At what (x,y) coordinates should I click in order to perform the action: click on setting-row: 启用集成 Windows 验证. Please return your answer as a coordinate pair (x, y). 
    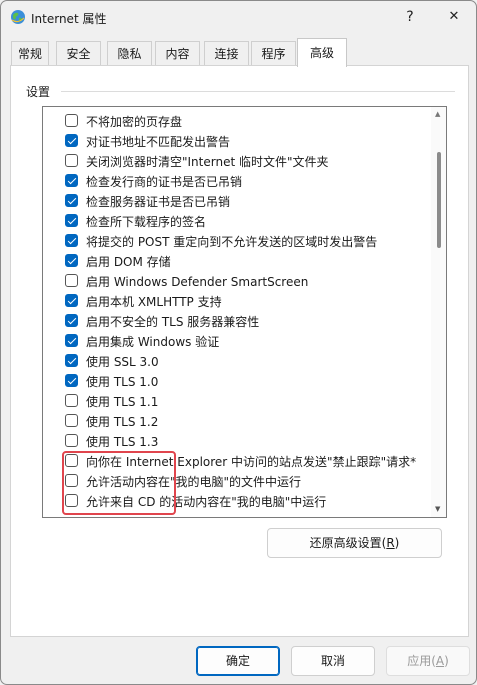
    Looking at the image, I should click on (237, 341).